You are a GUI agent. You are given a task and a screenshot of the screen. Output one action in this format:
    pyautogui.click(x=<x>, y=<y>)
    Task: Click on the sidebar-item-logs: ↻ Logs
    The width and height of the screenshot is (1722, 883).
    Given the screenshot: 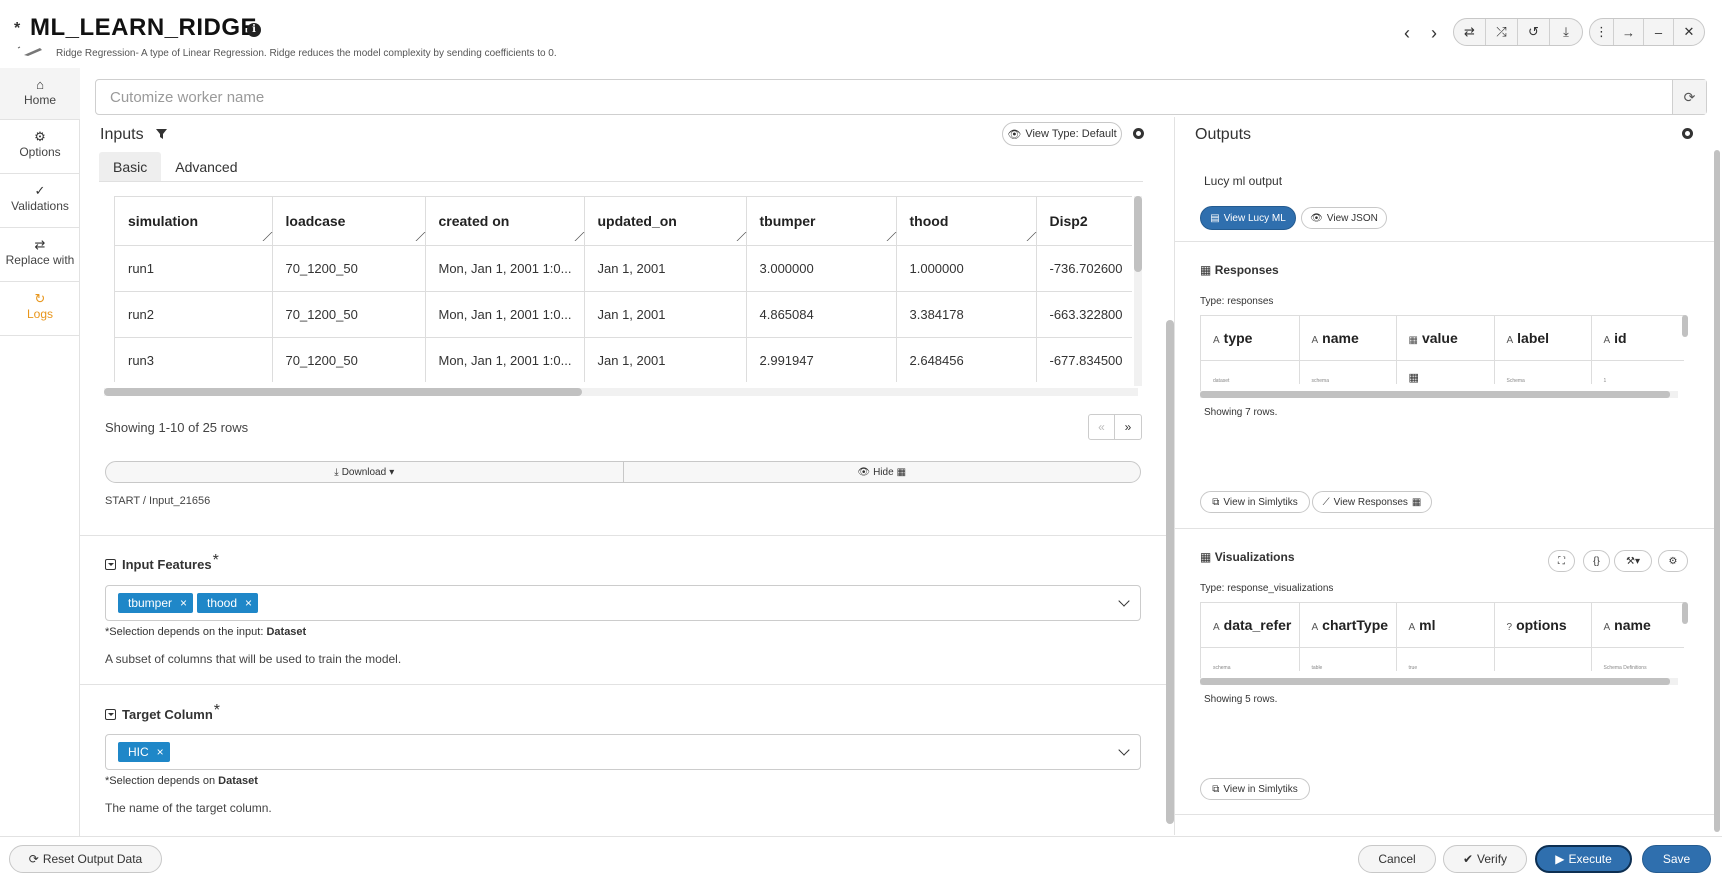 What is the action you would take?
    pyautogui.click(x=40, y=309)
    